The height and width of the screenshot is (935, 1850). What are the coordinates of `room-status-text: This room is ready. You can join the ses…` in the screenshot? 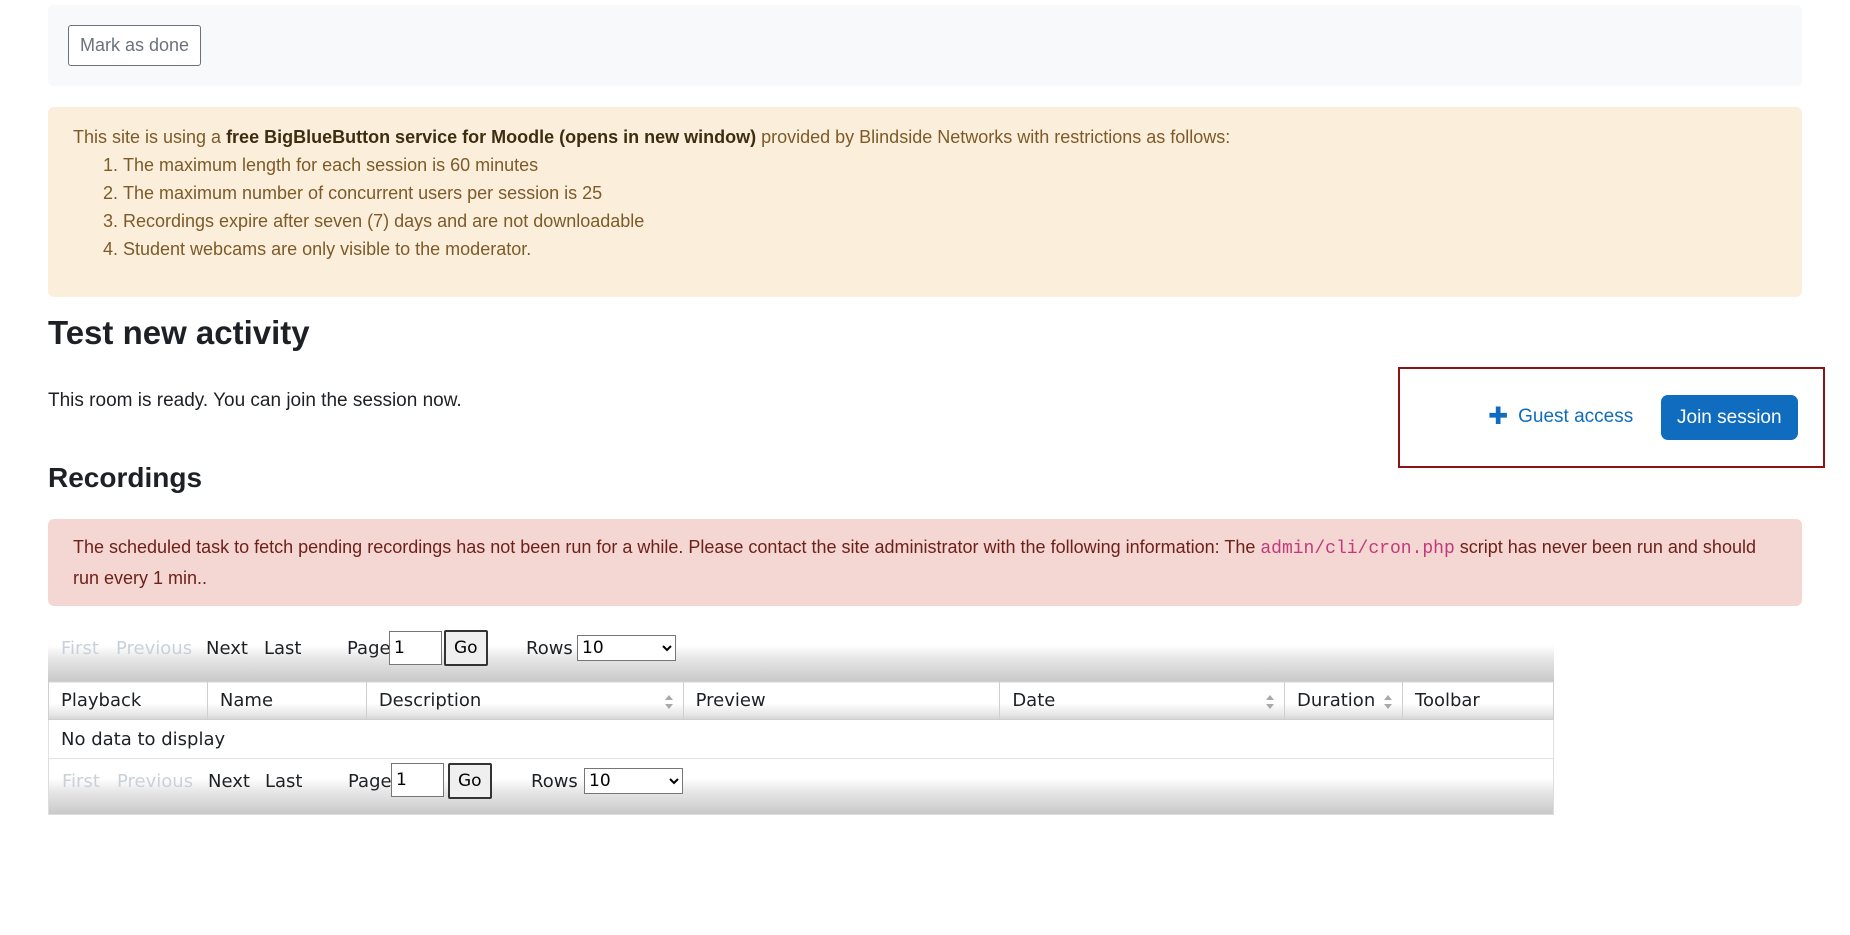 It's located at (255, 400).